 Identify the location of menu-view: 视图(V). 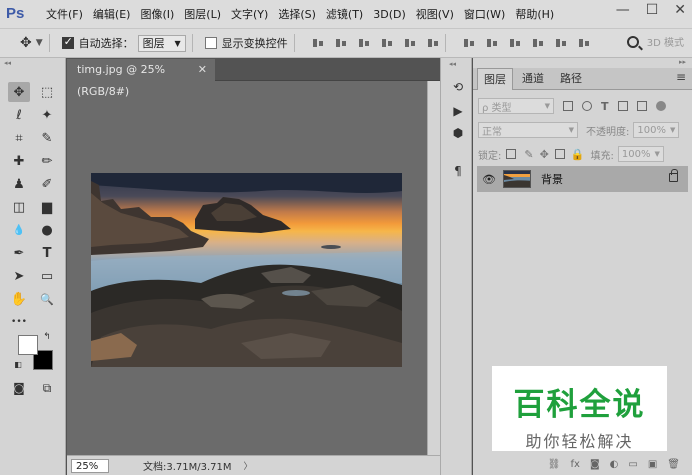
(435, 14).